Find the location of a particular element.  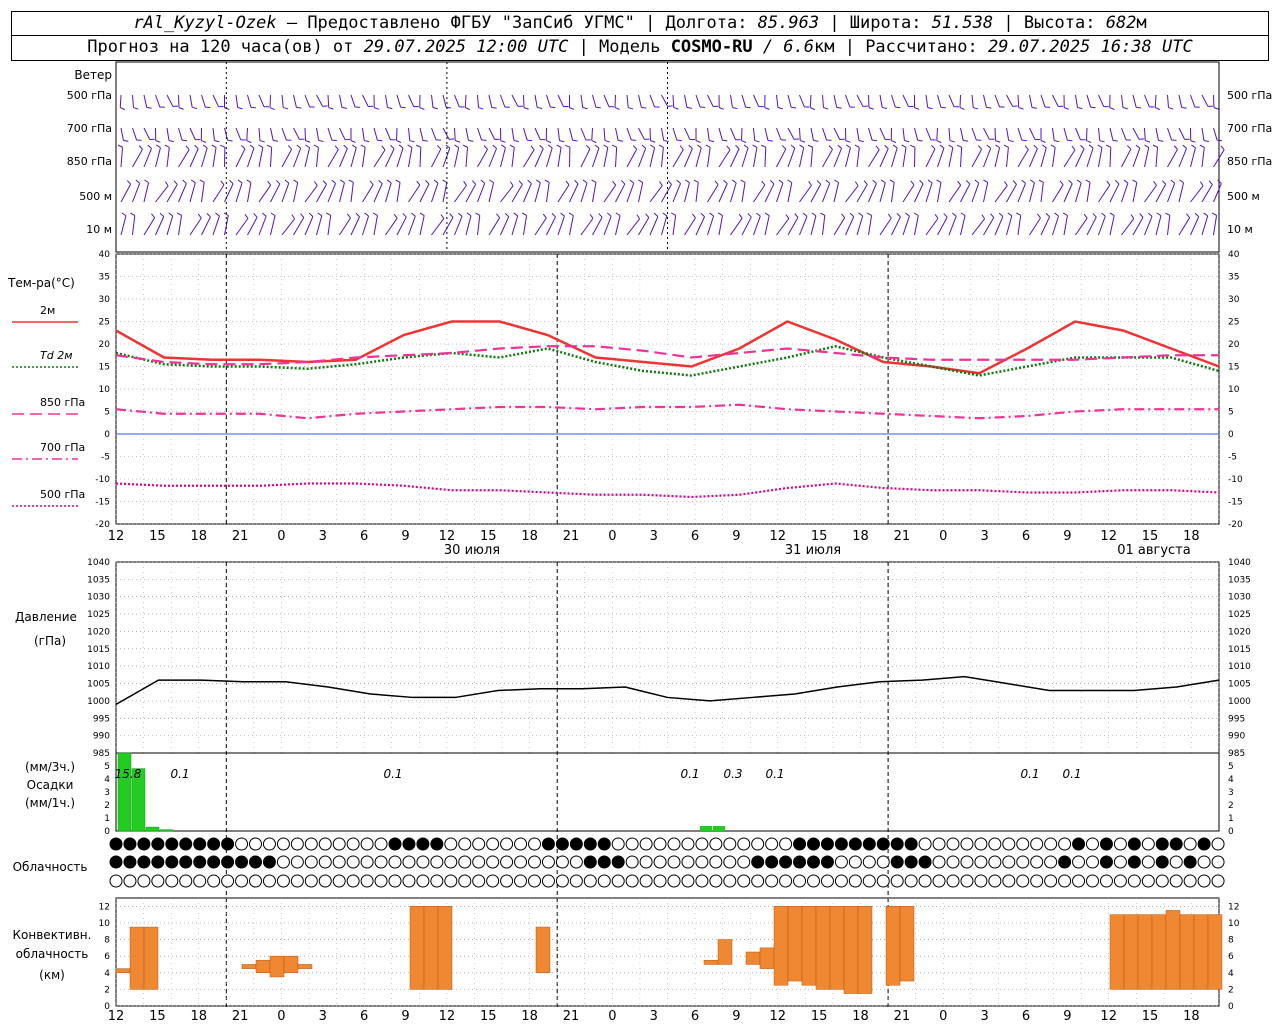

hour-tick-label: 9 is located at coordinates (405, 536).